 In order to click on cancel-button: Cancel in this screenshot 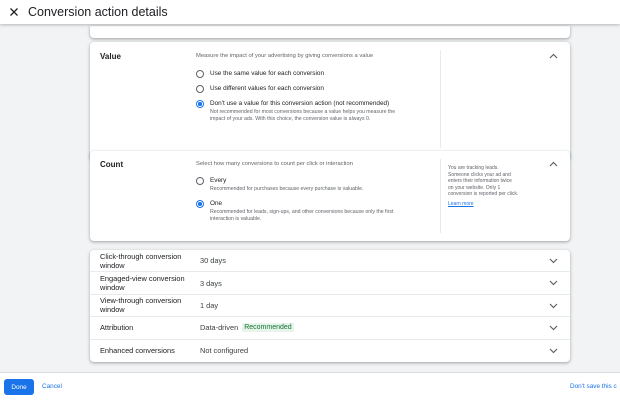, I will do `click(52, 387)`.